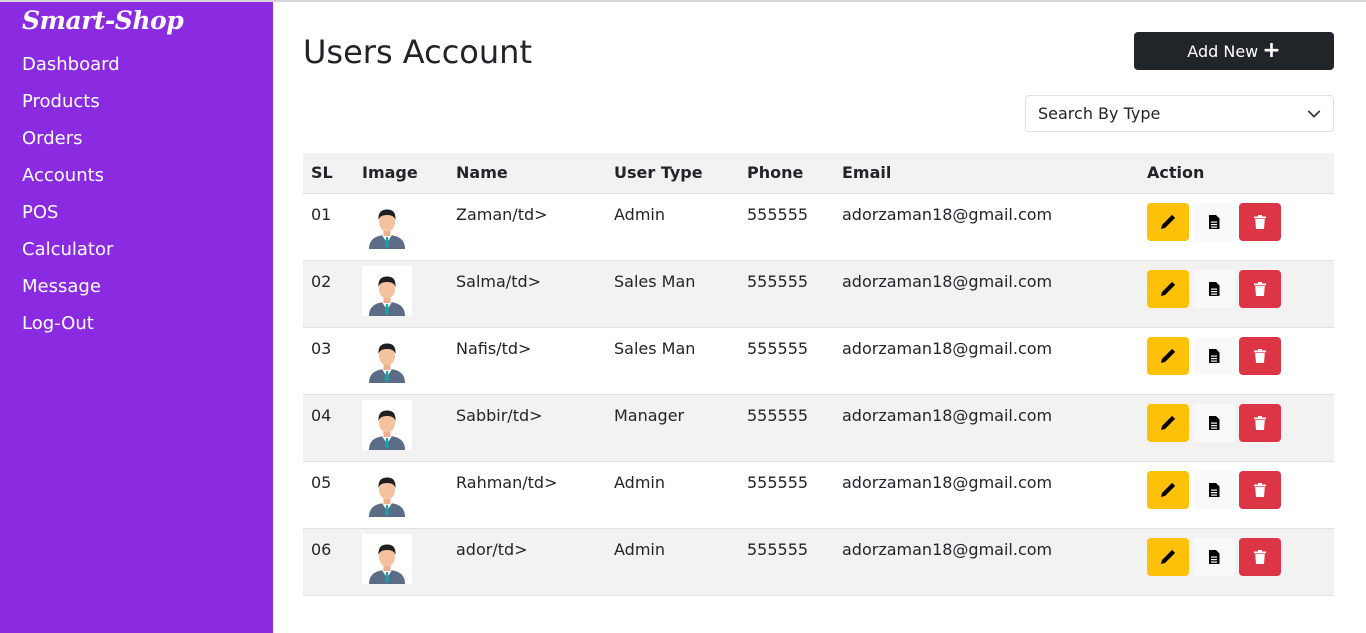 Image resolution: width=1366 pixels, height=633 pixels. I want to click on sidebar-item-orders: Orders, so click(71, 145).